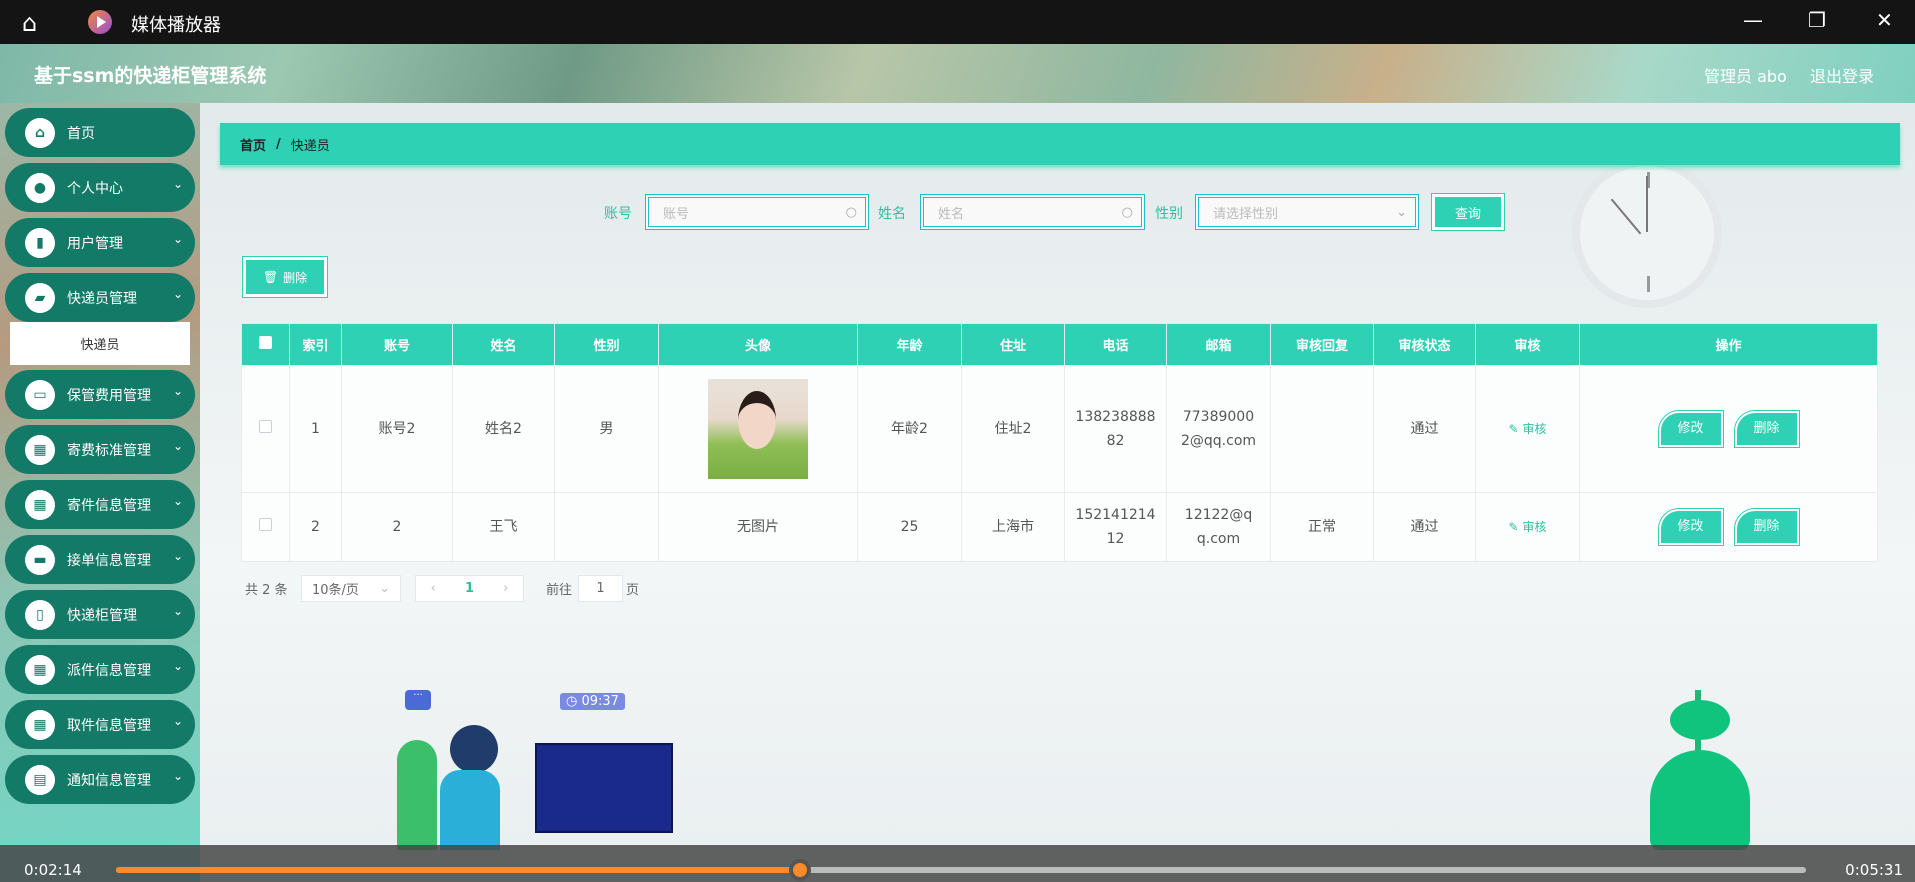  What do you see at coordinates (315, 429) in the screenshot?
I see `cell-index: 1` at bounding box center [315, 429].